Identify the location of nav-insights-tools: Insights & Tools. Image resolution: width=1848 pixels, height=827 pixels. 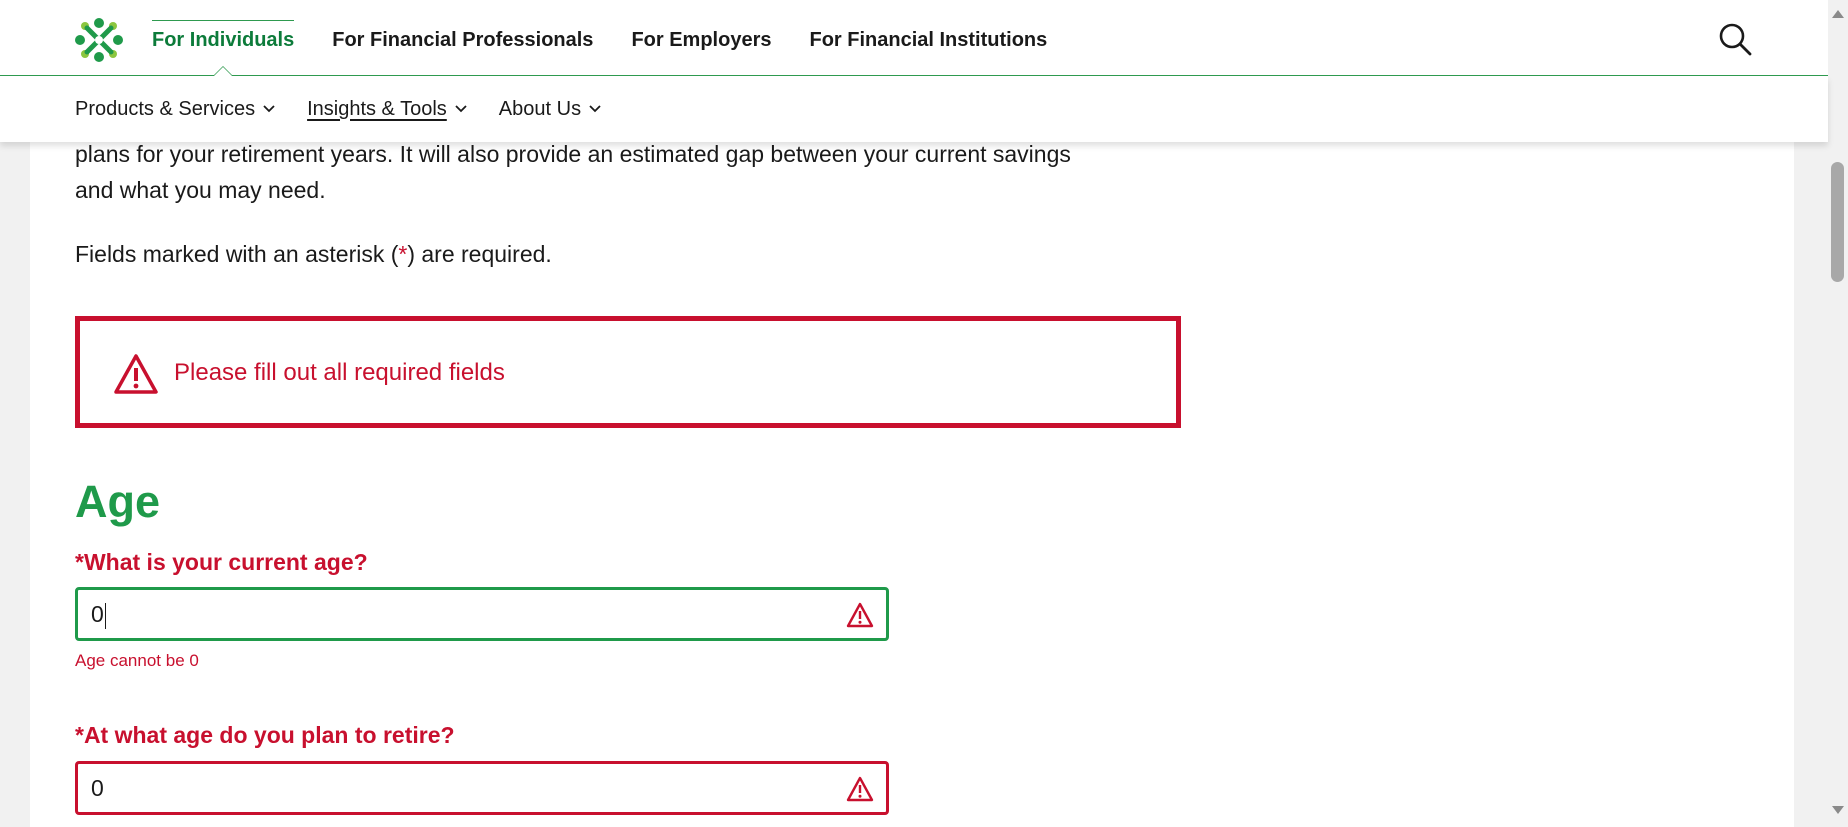
(387, 109).